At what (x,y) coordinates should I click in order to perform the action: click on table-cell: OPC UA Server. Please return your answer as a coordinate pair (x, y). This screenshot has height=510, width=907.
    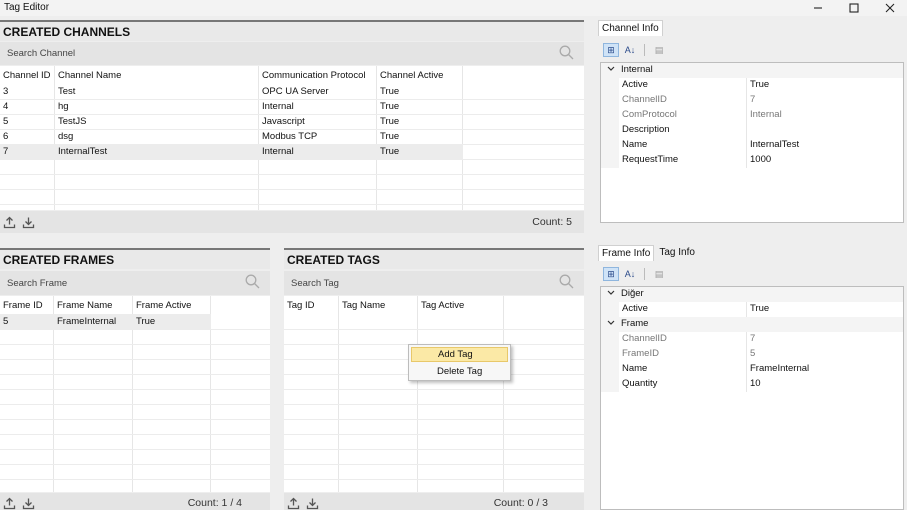
    Looking at the image, I should click on (294, 91).